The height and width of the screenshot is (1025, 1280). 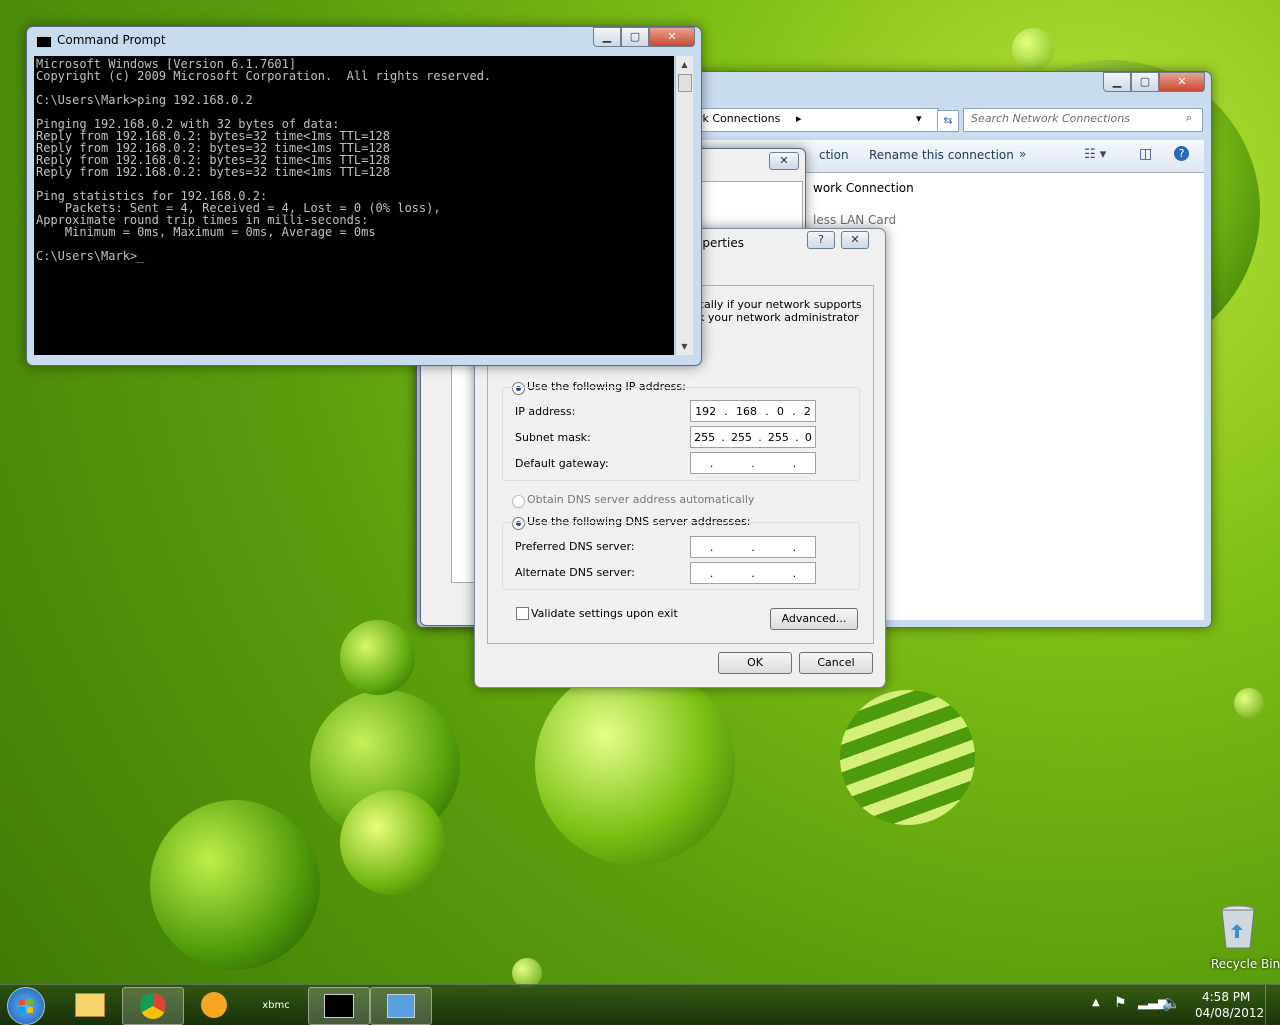 I want to click on preferred-dns-label: Preferred DNS server:, so click(x=575, y=546).